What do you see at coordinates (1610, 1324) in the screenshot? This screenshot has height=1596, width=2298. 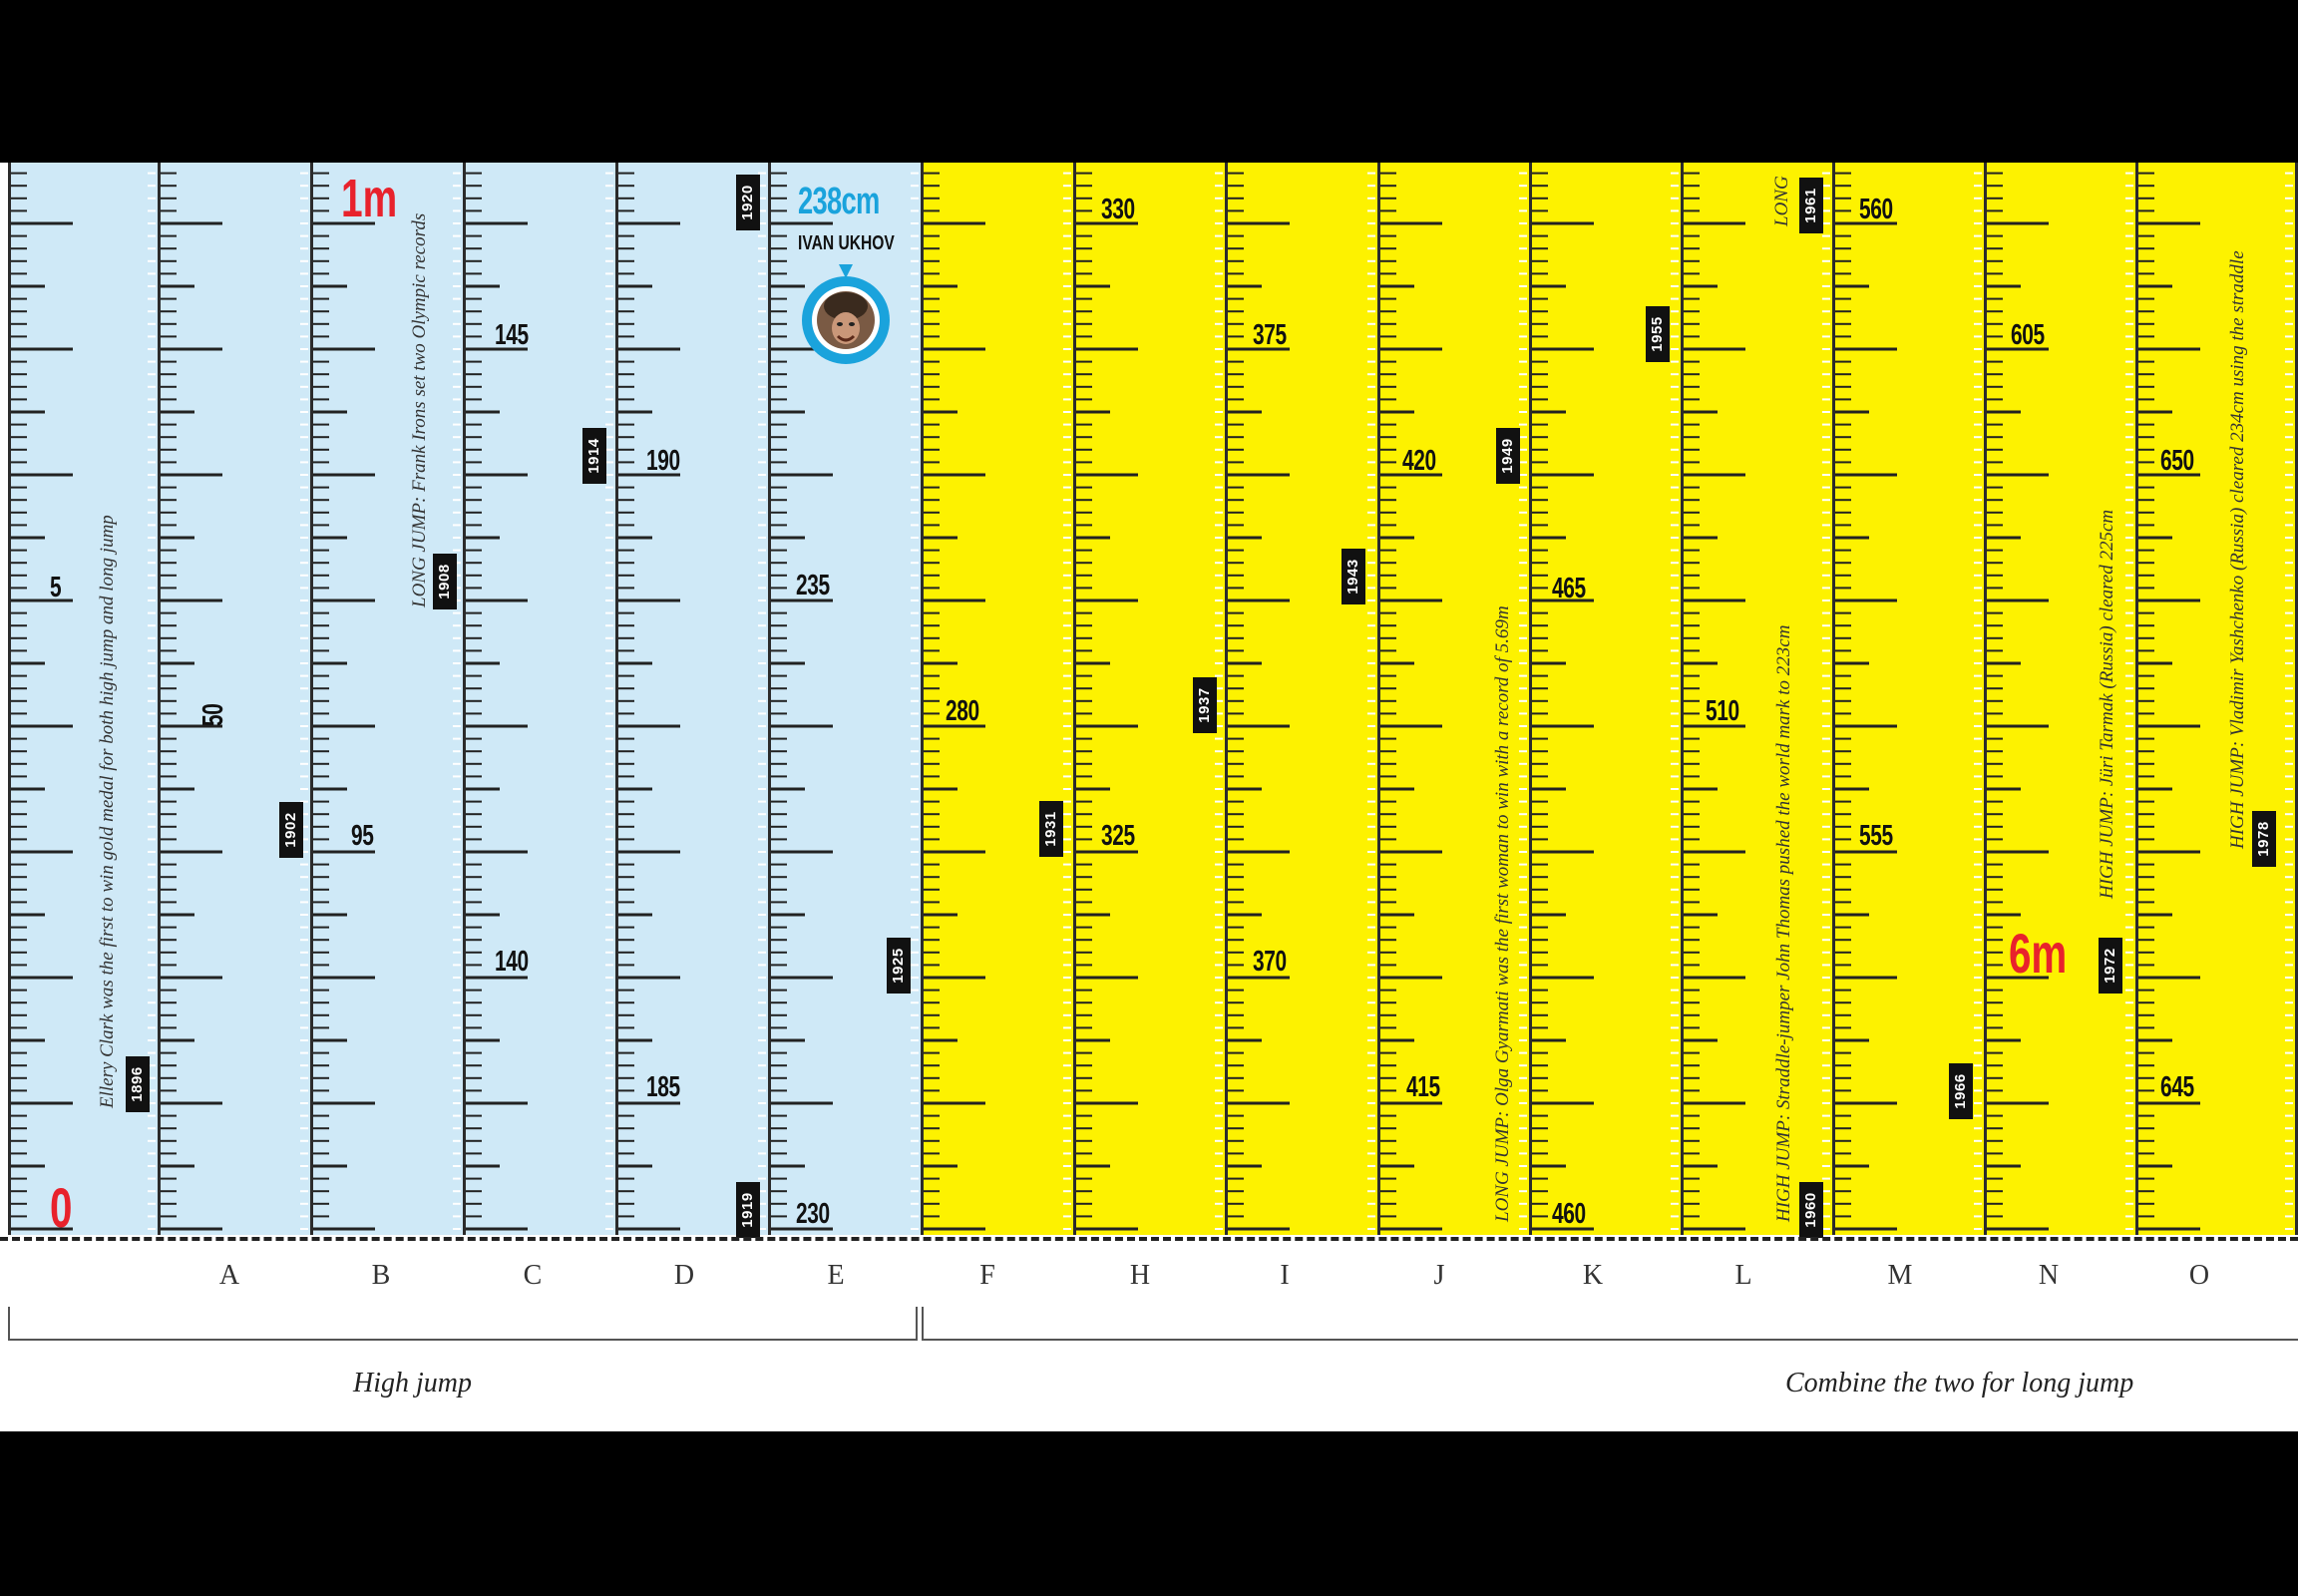 I see `long-jump-bracket` at bounding box center [1610, 1324].